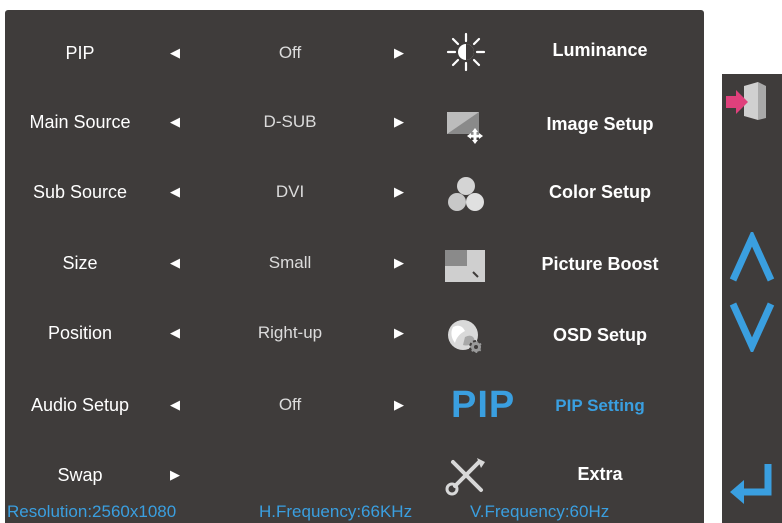  I want to click on down-arrow-icon, so click(752, 326).